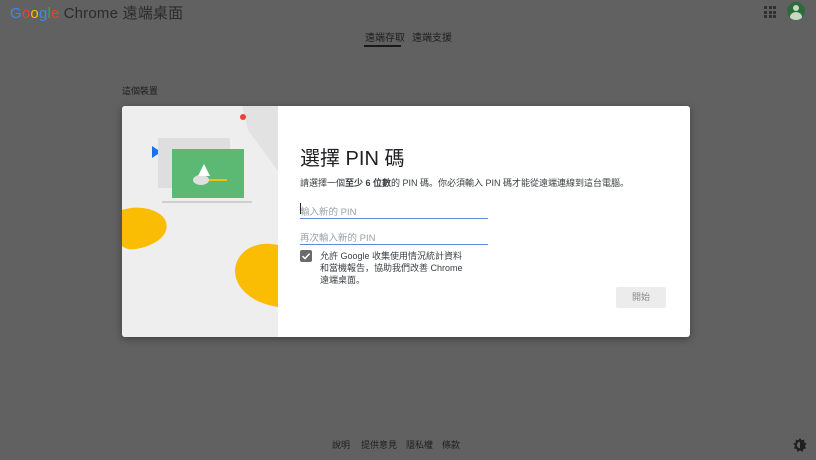 This screenshot has width=816, height=460. I want to click on apps-grid-icon, so click(770, 12).